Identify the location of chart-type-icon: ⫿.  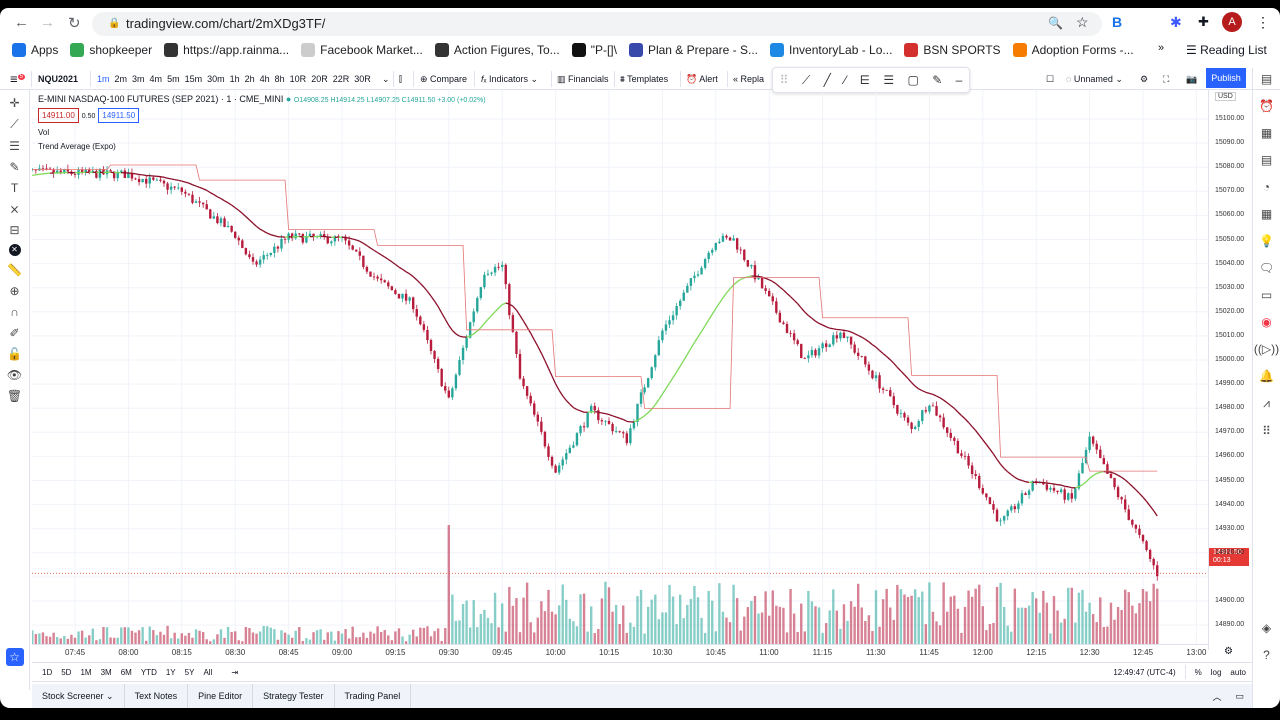
(400, 79).